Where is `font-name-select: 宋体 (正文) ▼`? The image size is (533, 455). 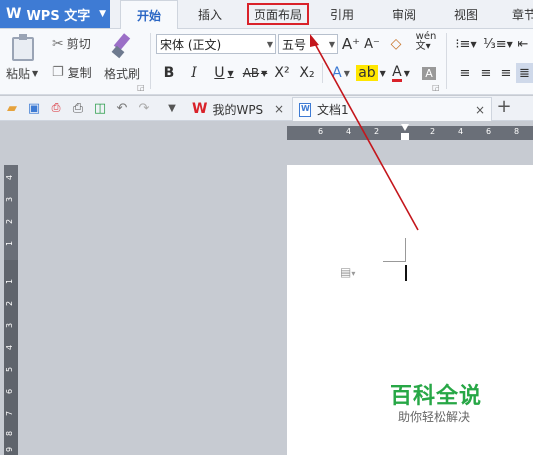
font-name-select: 宋体 (正文) ▼ is located at coordinates (216, 44).